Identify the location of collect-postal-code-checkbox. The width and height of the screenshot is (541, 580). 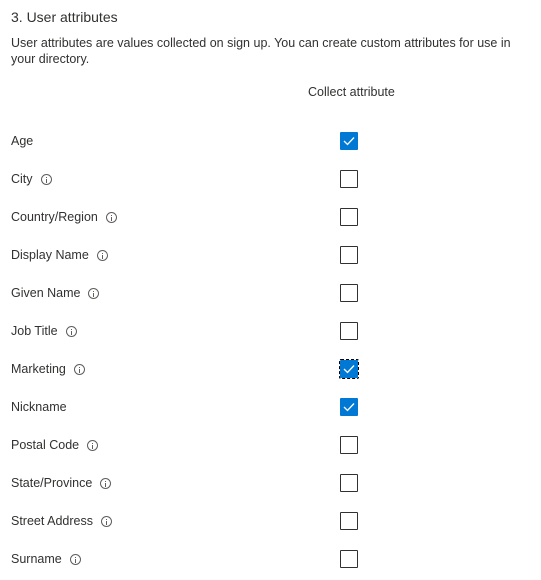
(349, 445).